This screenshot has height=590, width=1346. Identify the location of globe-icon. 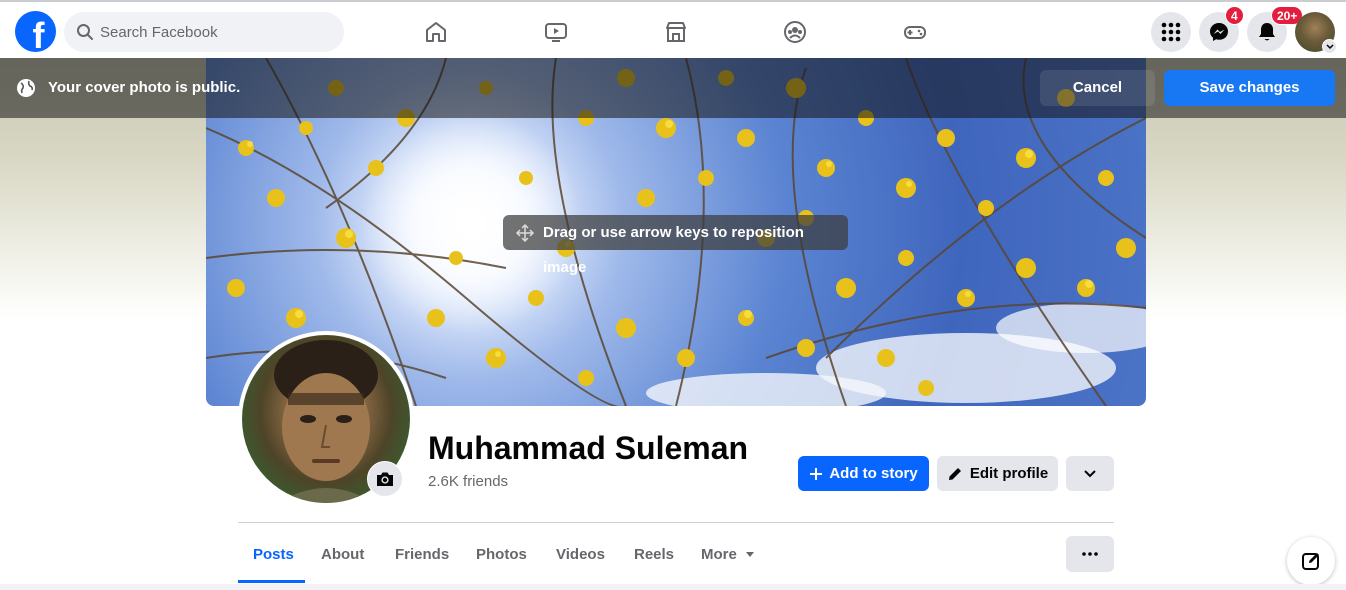
(26, 88).